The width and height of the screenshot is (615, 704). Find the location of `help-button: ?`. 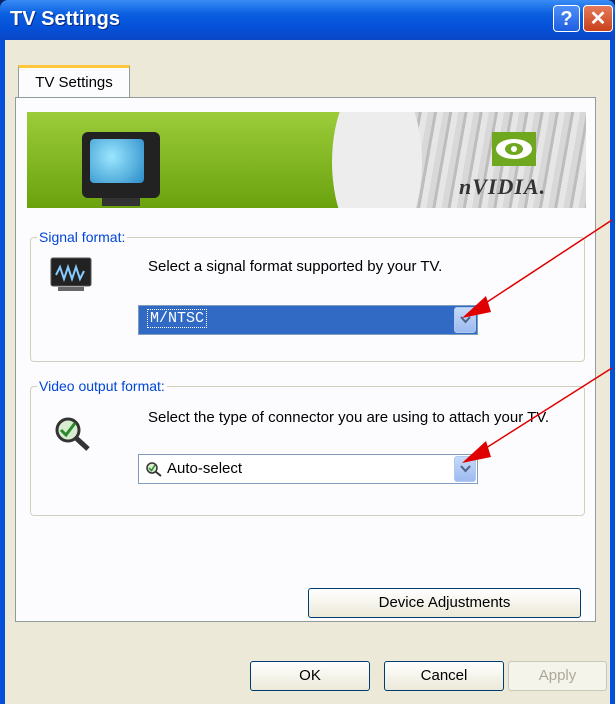

help-button: ? is located at coordinates (566, 18).